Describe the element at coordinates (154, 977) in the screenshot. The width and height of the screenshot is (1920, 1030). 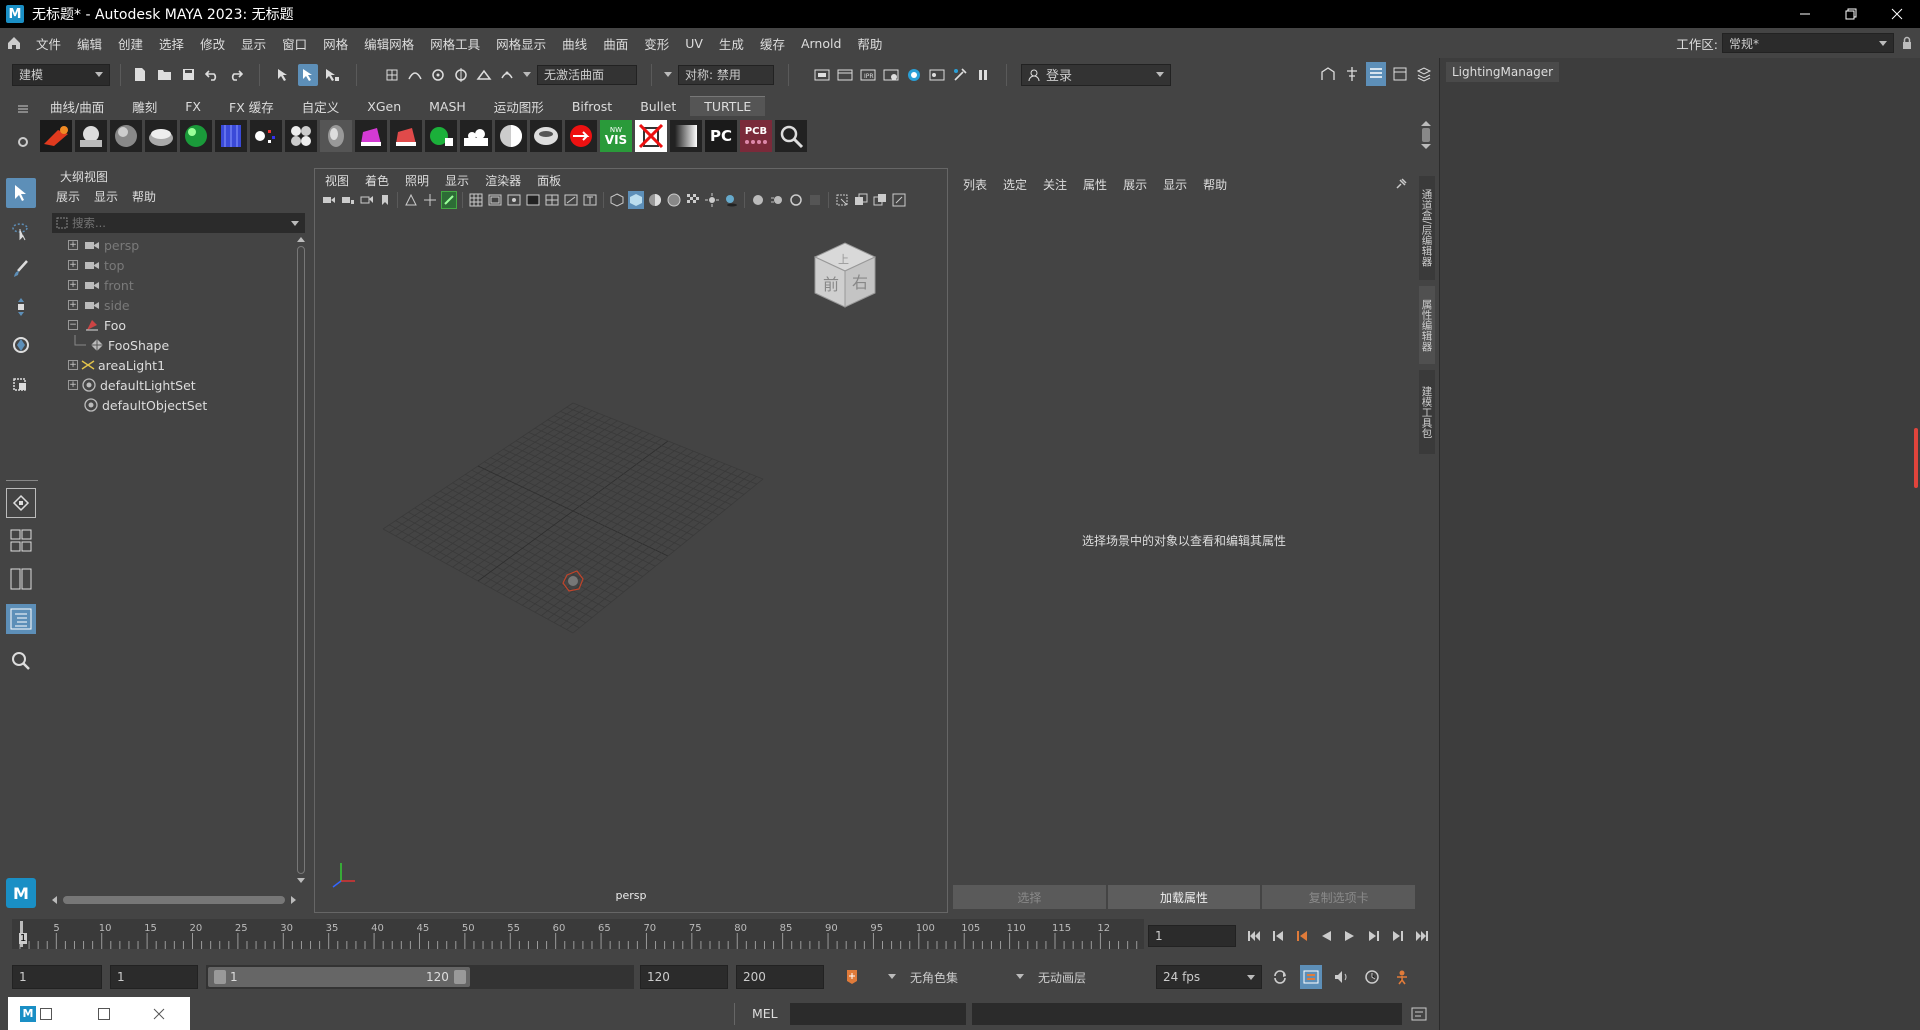
I see `playback-start-field: 1` at that location.